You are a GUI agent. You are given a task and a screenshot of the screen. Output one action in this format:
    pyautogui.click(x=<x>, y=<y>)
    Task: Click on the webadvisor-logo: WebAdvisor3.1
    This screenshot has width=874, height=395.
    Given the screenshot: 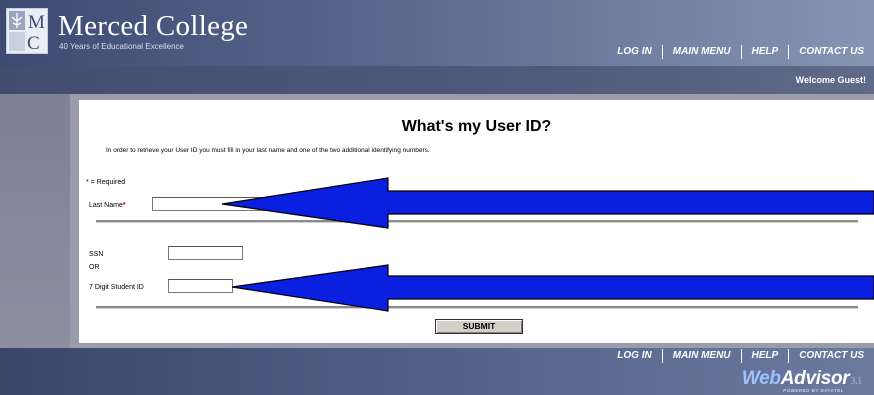 What is the action you would take?
    pyautogui.click(x=802, y=379)
    